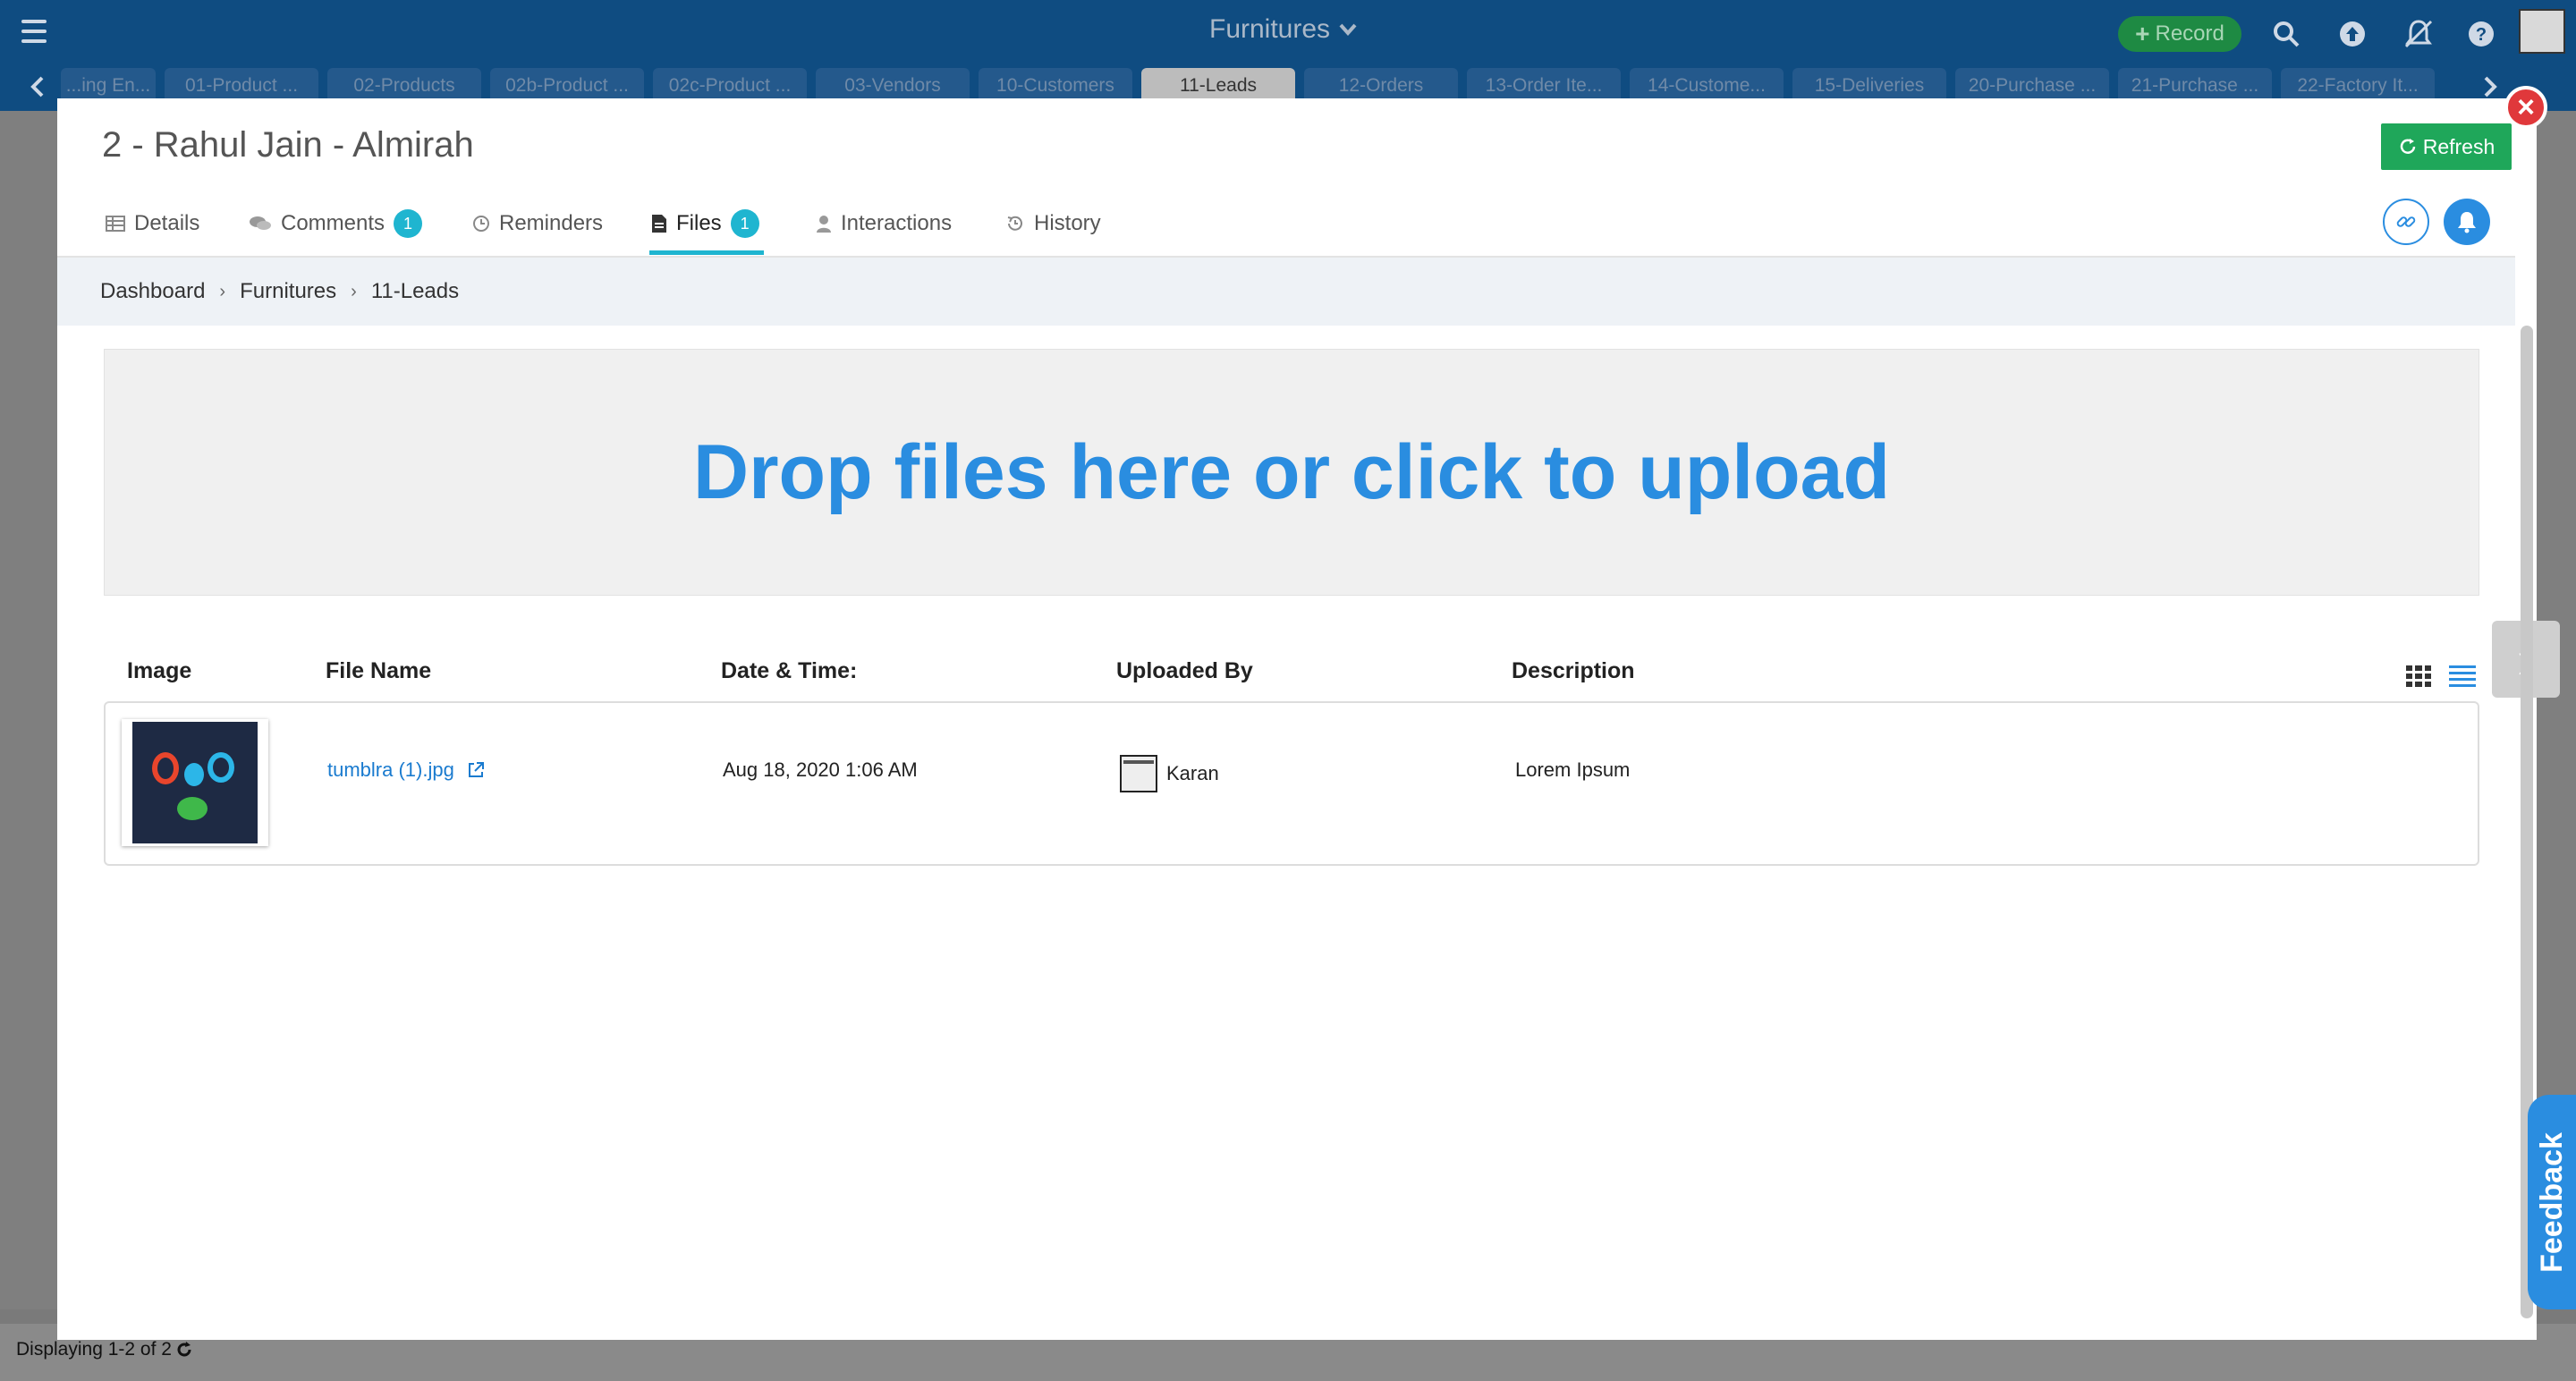 Image resolution: width=2576 pixels, height=1381 pixels. Describe the element at coordinates (390, 769) in the screenshot. I see `file-name: tumblra (1).jpg` at that location.